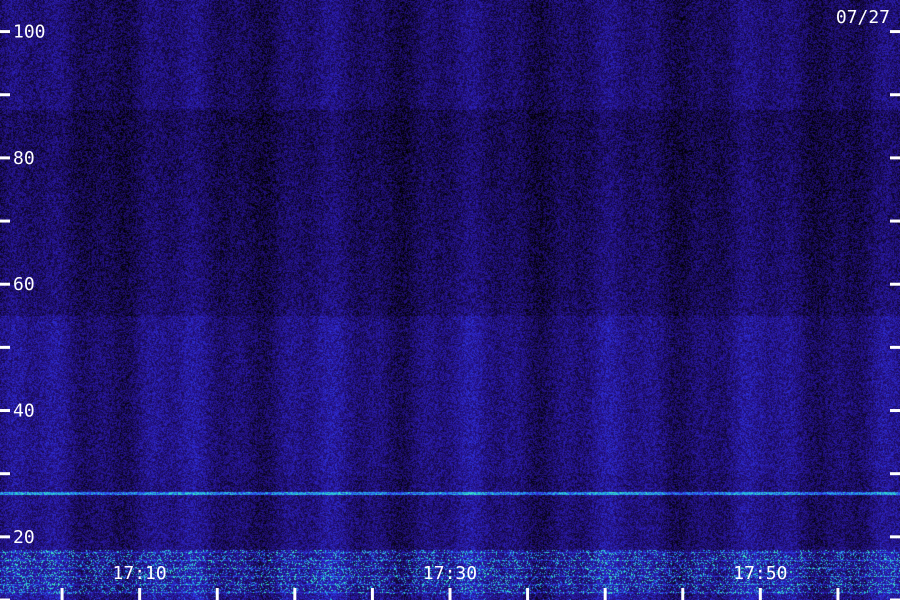 The width and height of the screenshot is (900, 600). What do you see at coordinates (24, 158) in the screenshot?
I see `y-tick-label: 80` at bounding box center [24, 158].